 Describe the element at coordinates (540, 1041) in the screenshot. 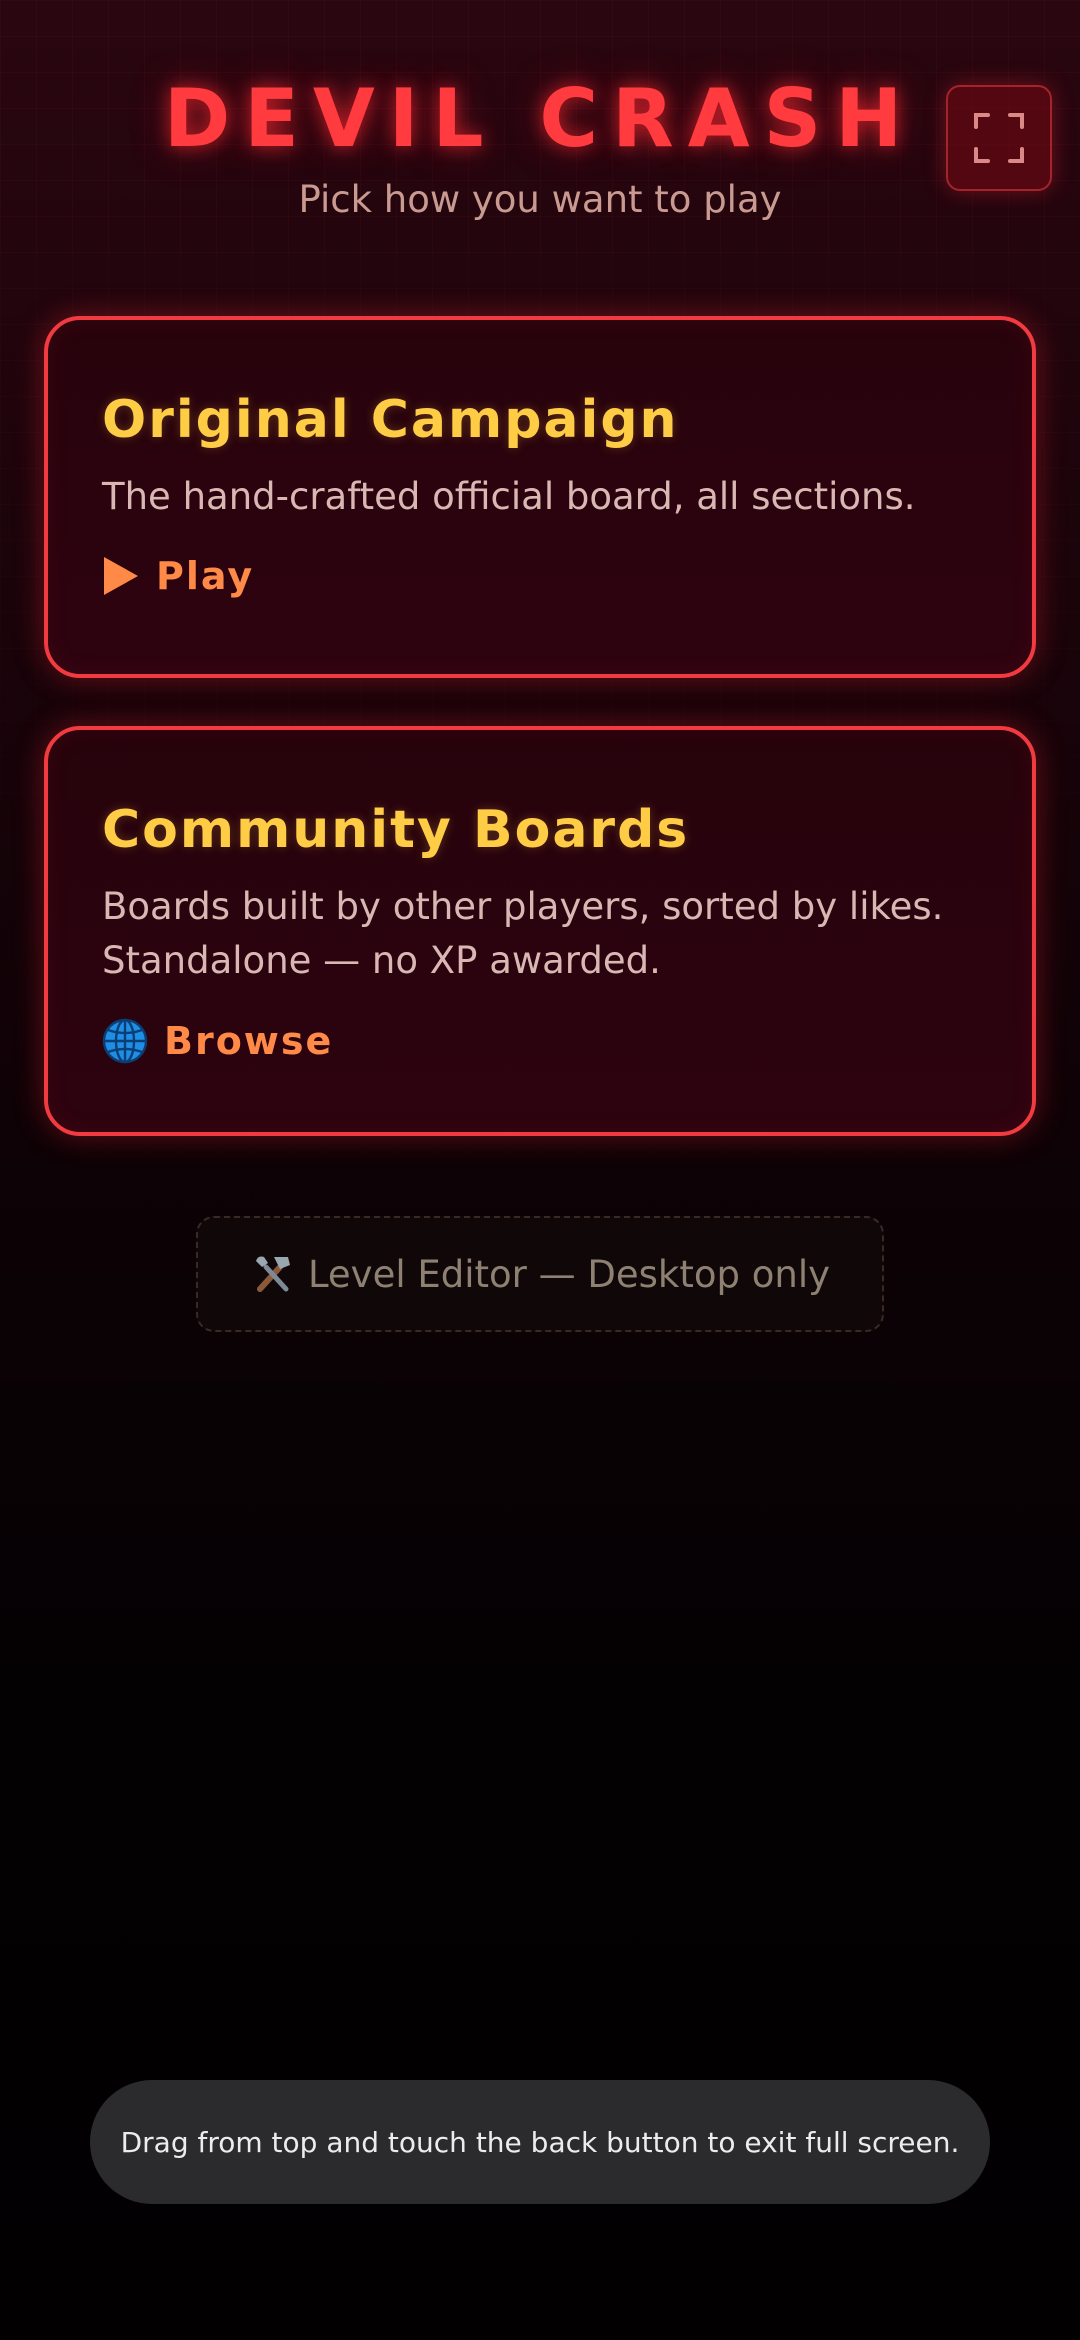

I see `browse-button: Browse` at that location.